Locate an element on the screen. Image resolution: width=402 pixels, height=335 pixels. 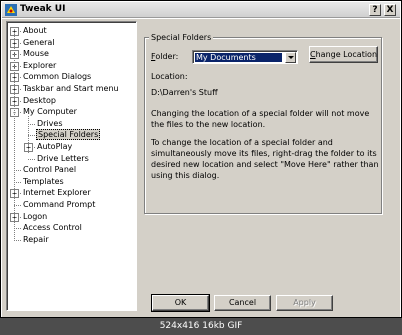
tree-item: About is located at coordinates (35, 30).